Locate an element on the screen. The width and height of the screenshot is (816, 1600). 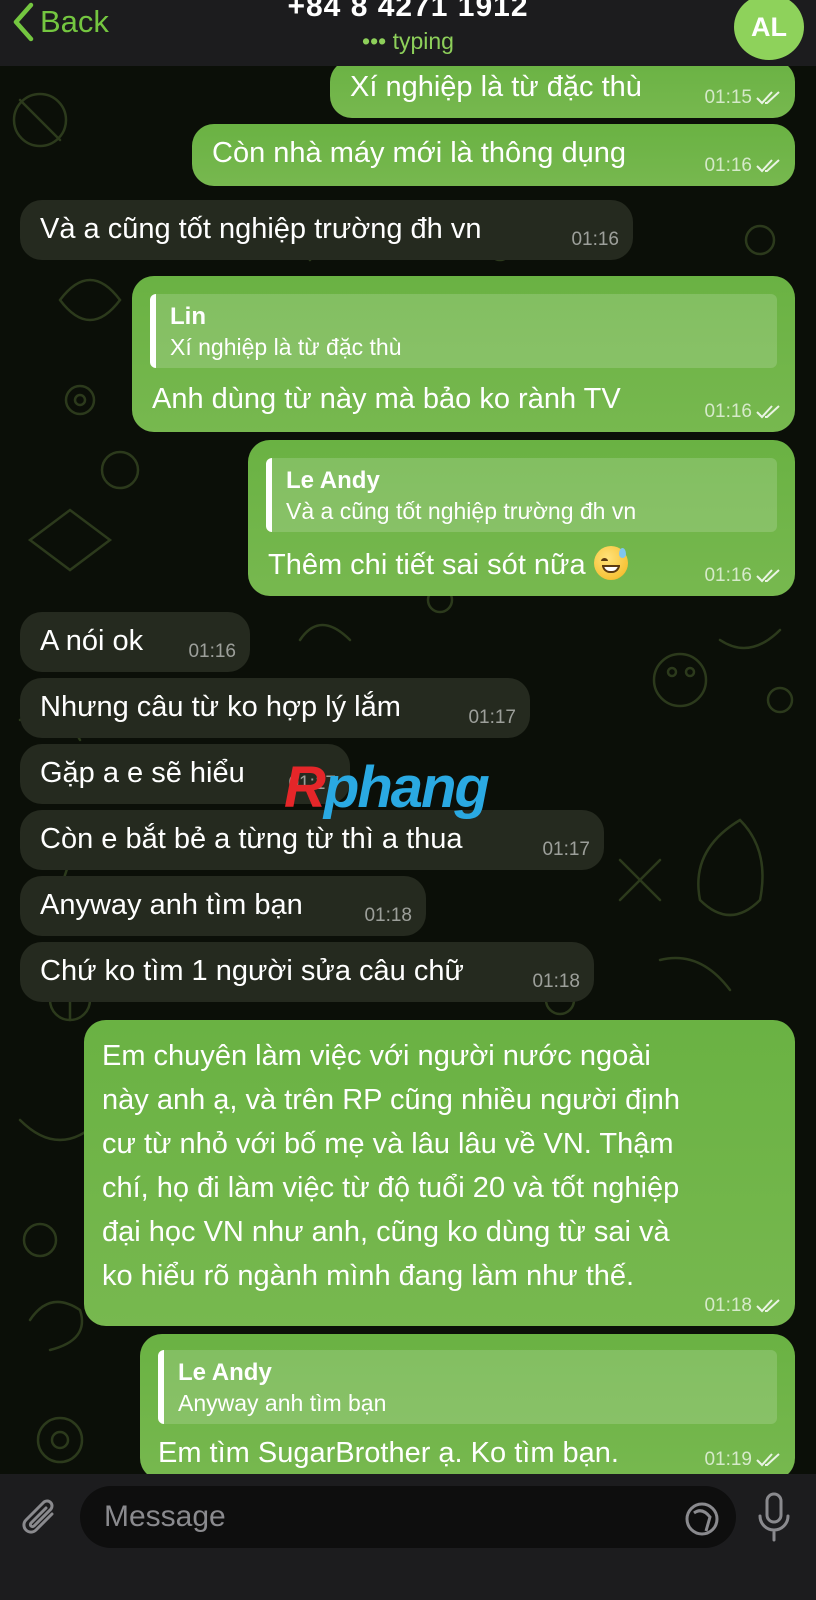
message-bubble-incoming: Nhưng câu từ ko hợp lý lắm 01:17 is located at coordinates (275, 708).